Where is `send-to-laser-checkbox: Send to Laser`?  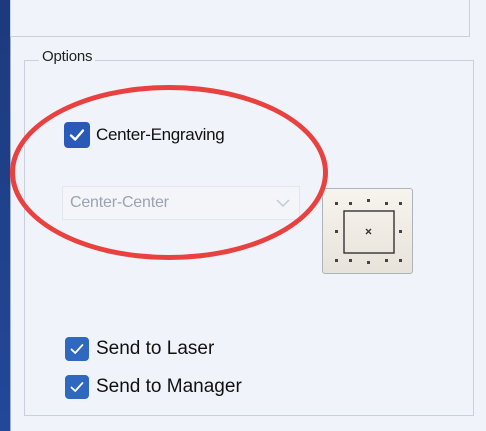
send-to-laser-checkbox: Send to Laser is located at coordinates (139, 349).